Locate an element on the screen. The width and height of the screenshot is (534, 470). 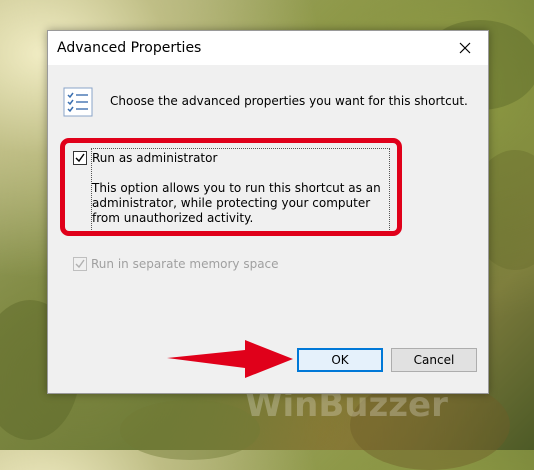
cancel-button: Cancel is located at coordinates (434, 360).